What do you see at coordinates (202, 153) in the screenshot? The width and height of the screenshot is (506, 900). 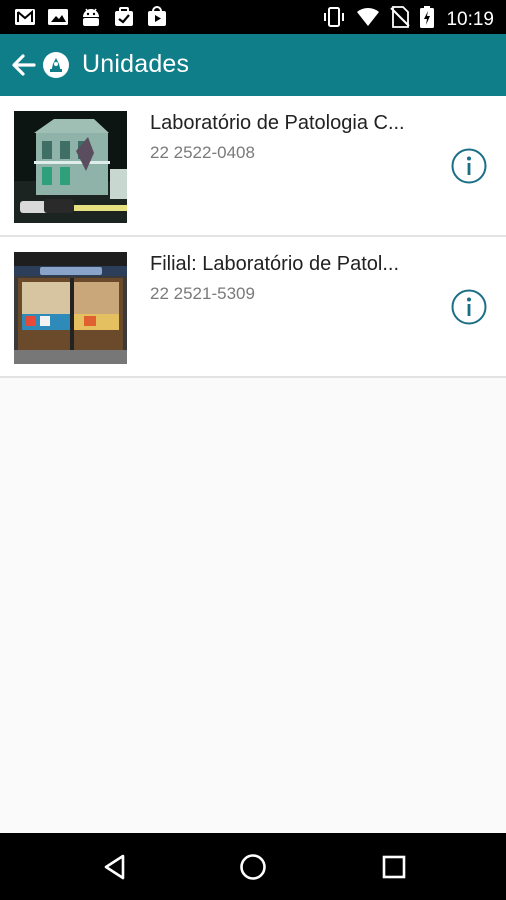 I see `unit-phone: 22 2522-0408` at bounding box center [202, 153].